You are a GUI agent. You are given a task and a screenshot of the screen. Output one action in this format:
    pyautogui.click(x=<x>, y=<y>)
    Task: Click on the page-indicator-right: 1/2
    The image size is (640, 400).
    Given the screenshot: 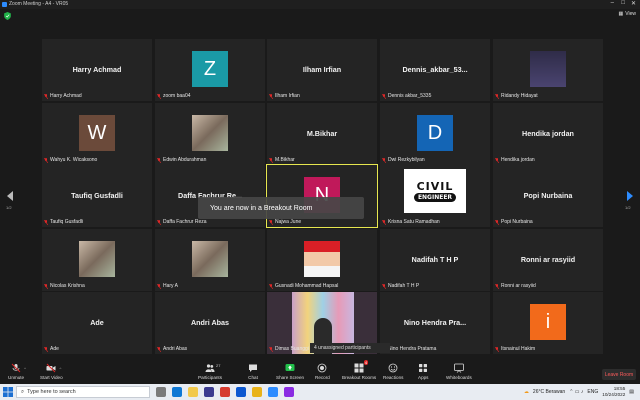 What is the action you would take?
    pyautogui.click(x=628, y=207)
    